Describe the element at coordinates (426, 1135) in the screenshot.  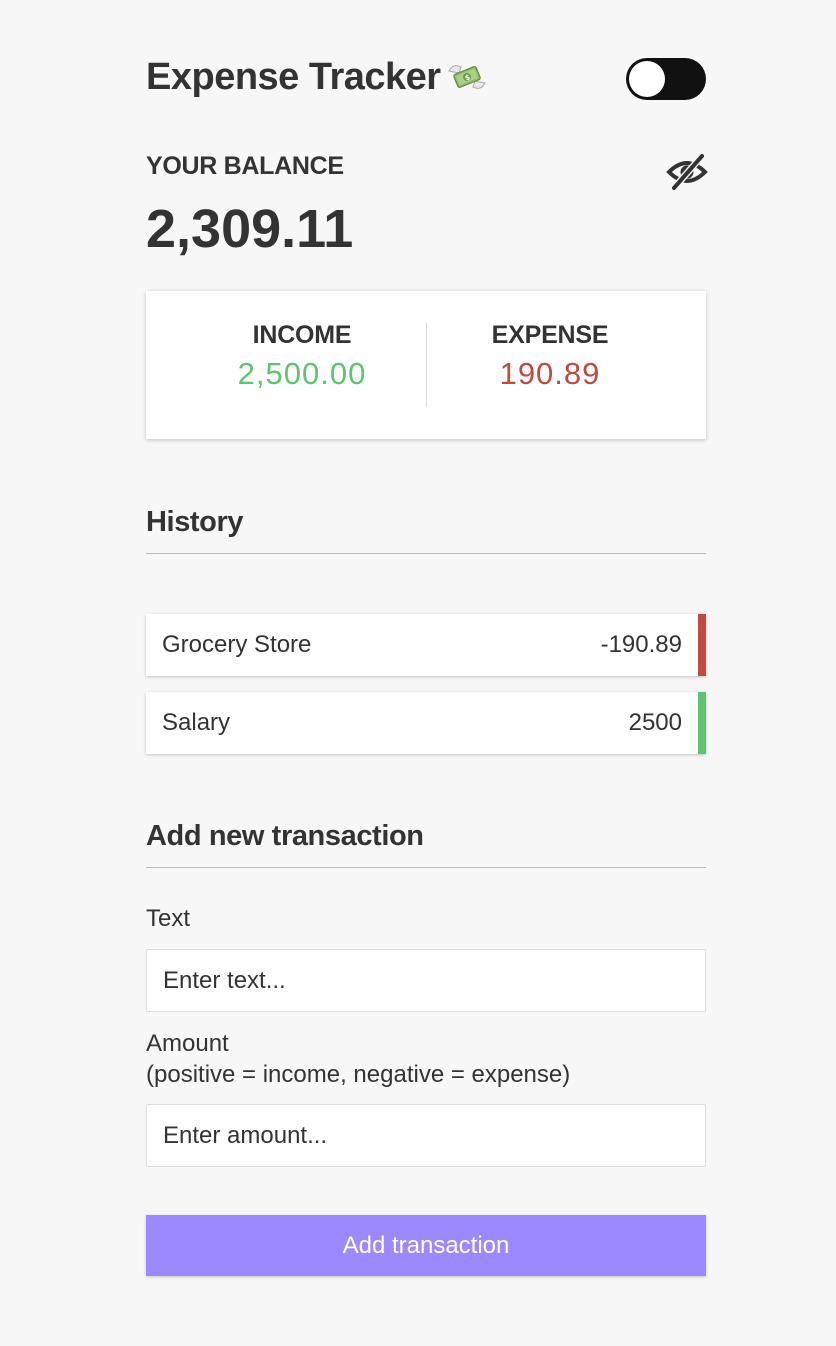
I see `amount-input` at that location.